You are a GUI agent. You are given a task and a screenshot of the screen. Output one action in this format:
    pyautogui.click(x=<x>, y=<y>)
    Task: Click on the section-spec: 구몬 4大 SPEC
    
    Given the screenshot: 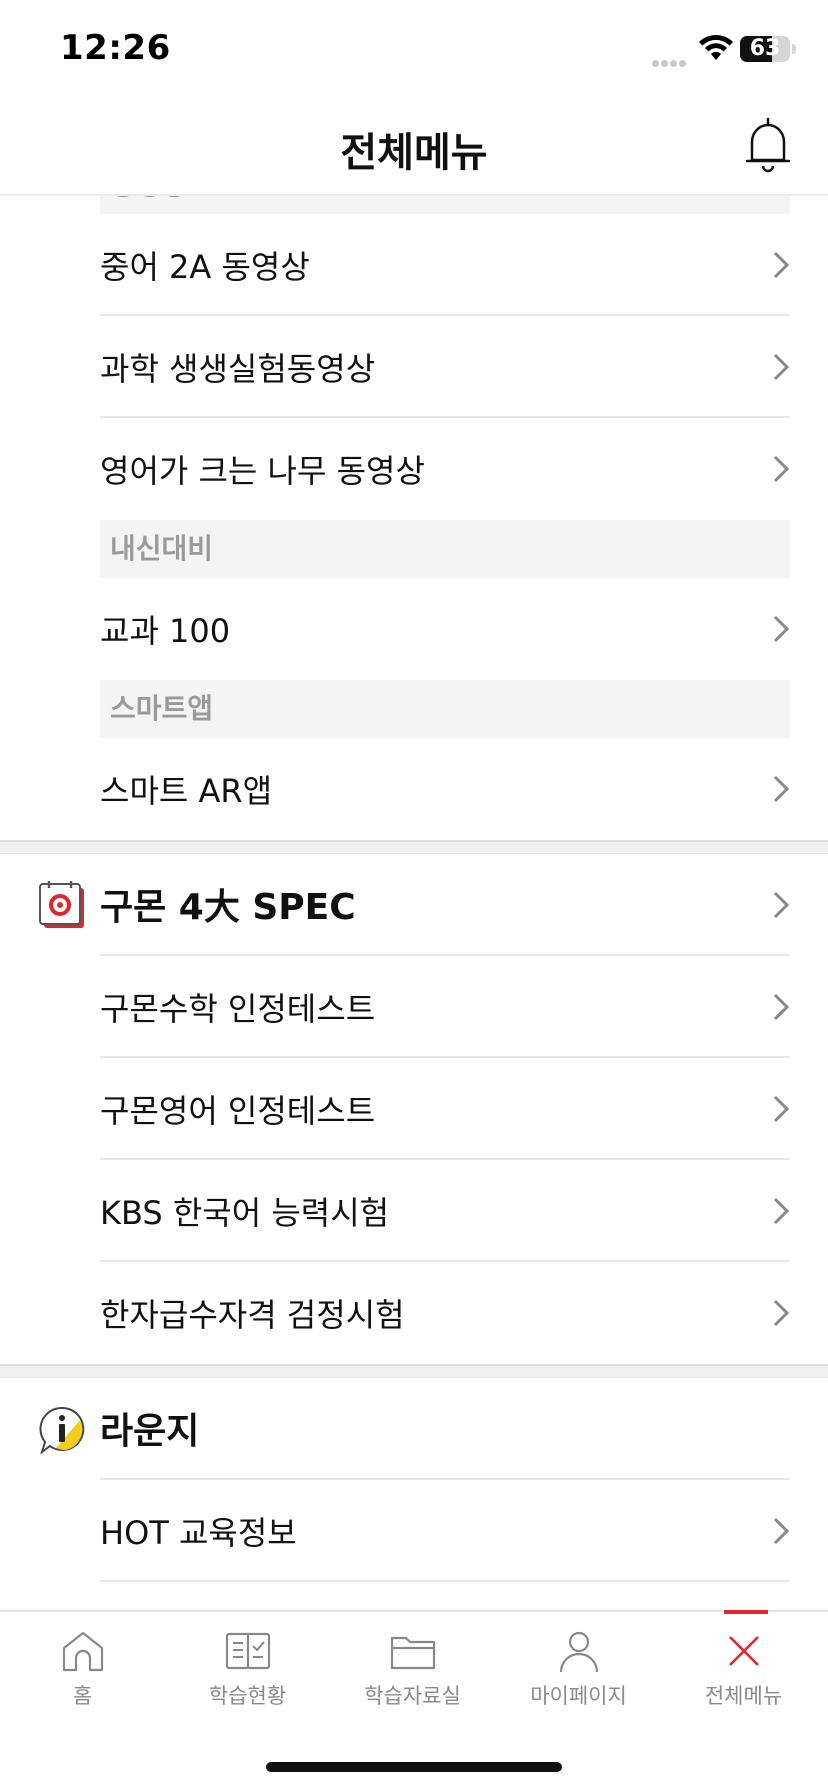 What is the action you would take?
    pyautogui.click(x=414, y=905)
    